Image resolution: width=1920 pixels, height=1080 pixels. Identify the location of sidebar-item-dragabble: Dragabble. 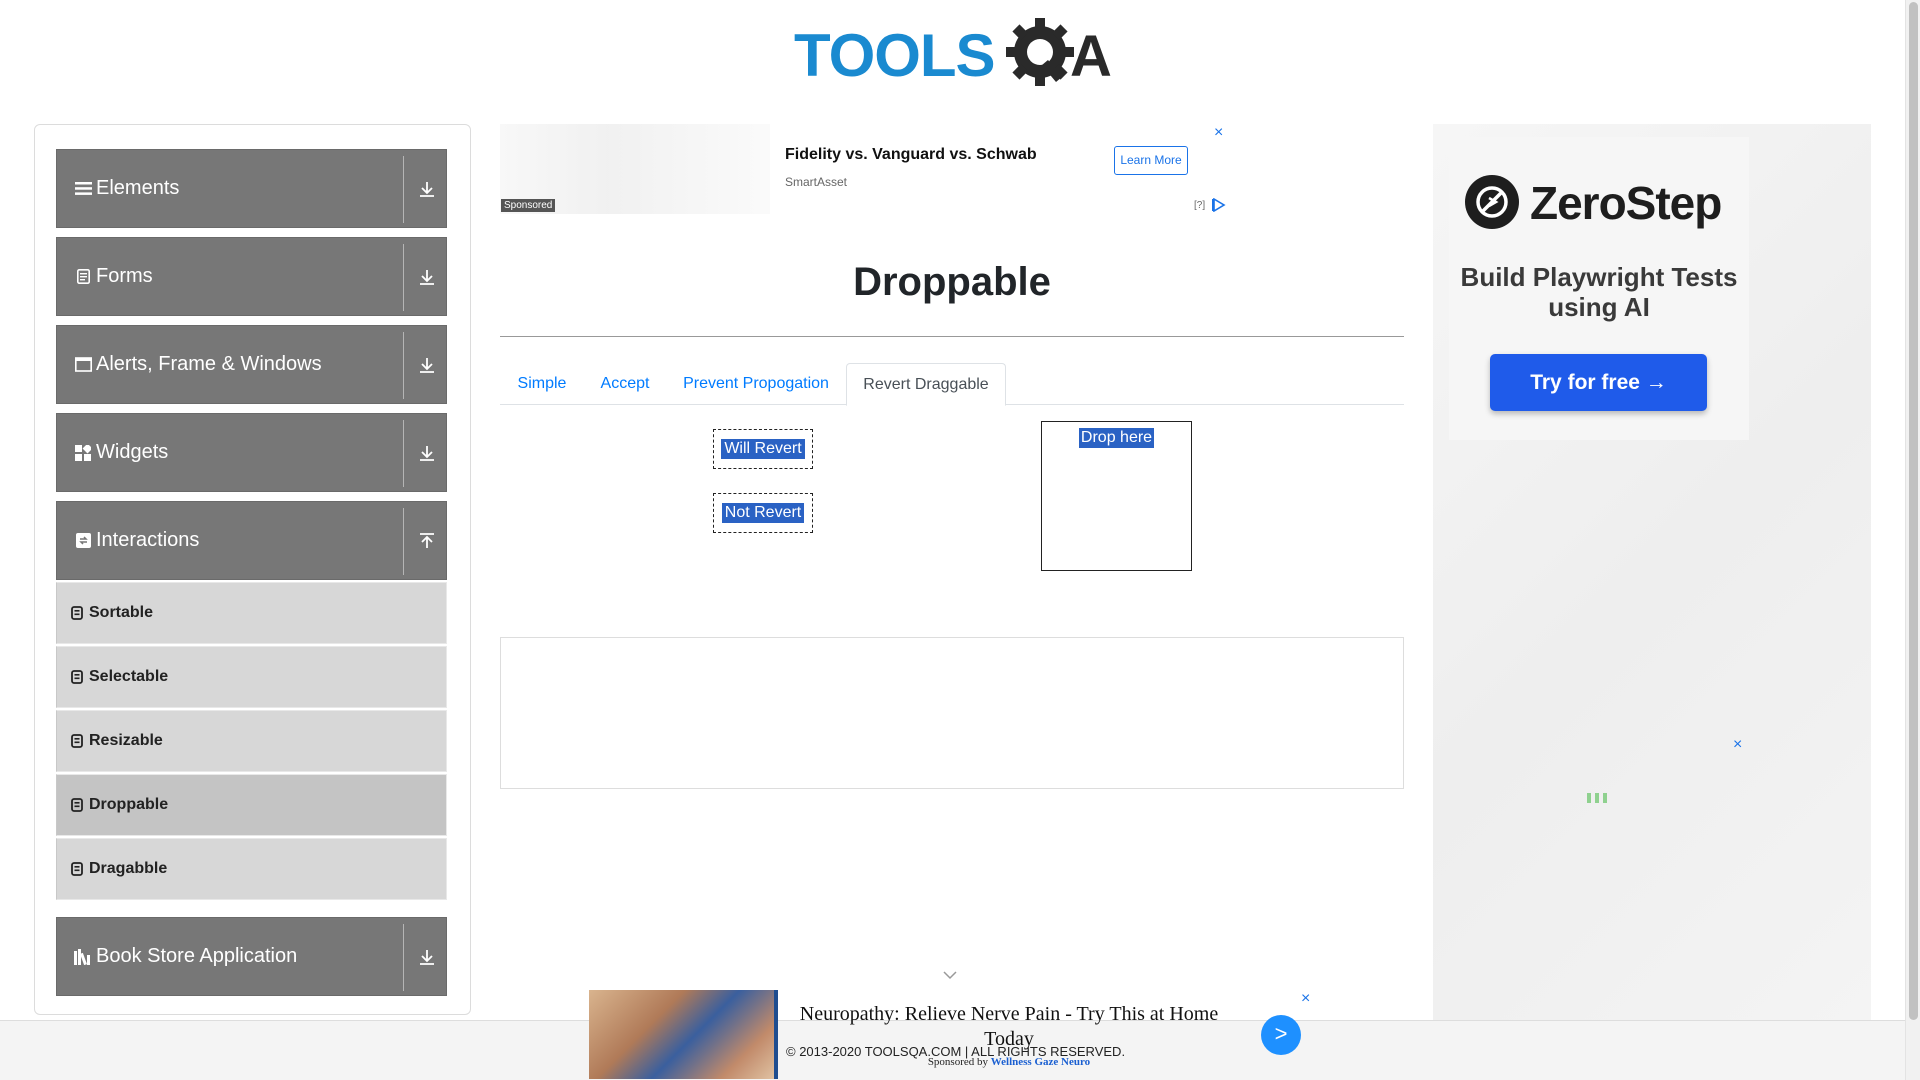
(251, 869).